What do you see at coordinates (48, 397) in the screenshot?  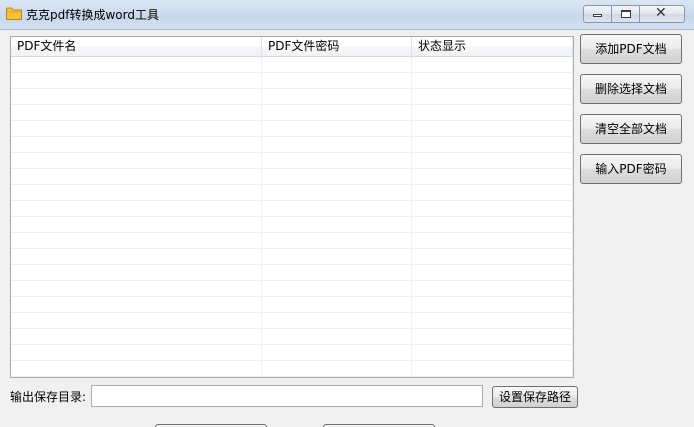 I see `output-dir-label: 输出保存目录:` at bounding box center [48, 397].